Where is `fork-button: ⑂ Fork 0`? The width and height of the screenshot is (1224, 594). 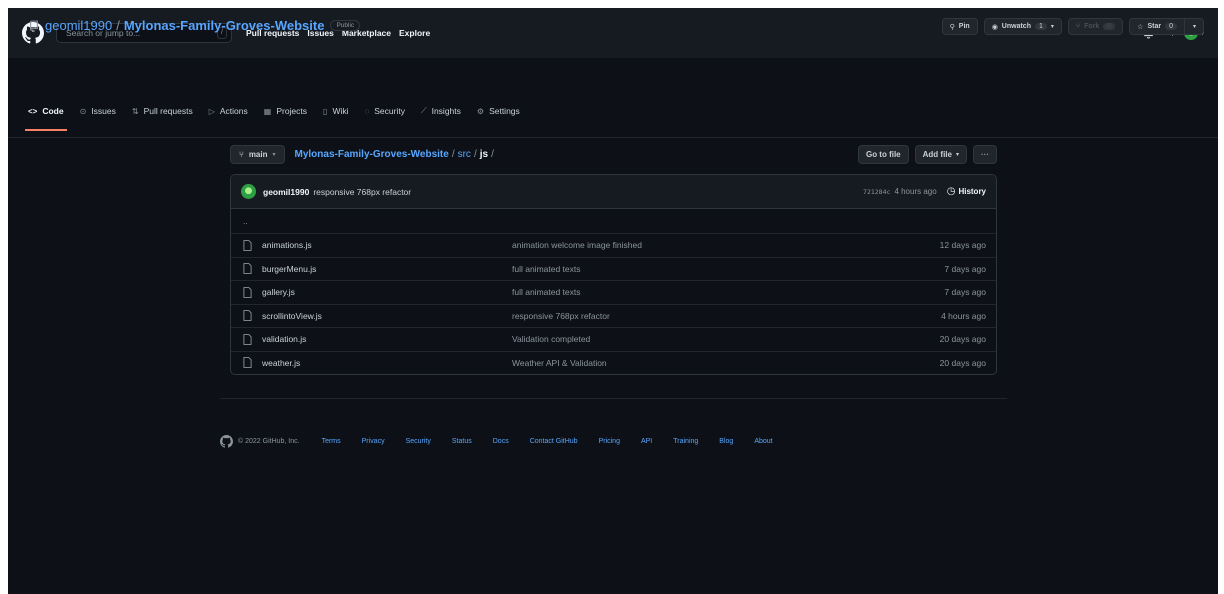
fork-button: ⑂ Fork 0 is located at coordinates (1095, 26).